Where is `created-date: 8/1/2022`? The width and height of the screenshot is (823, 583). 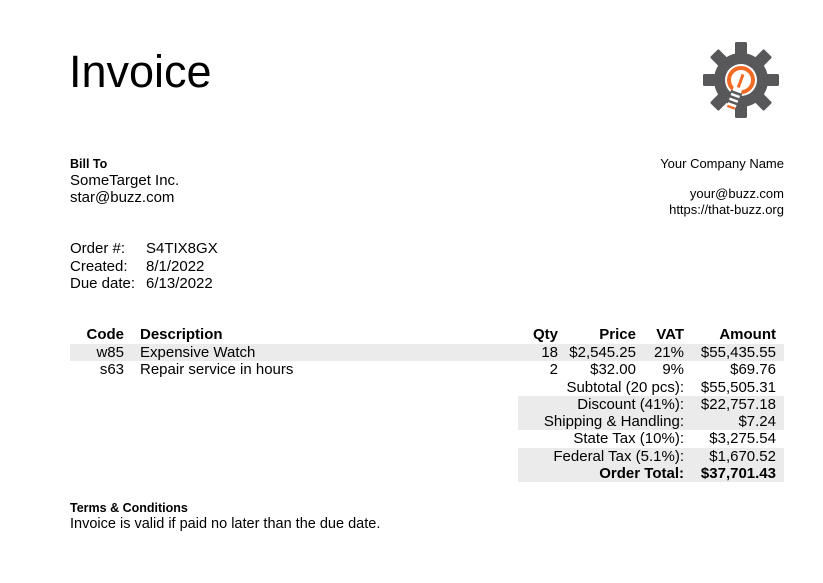
created-date: 8/1/2022 is located at coordinates (175, 266).